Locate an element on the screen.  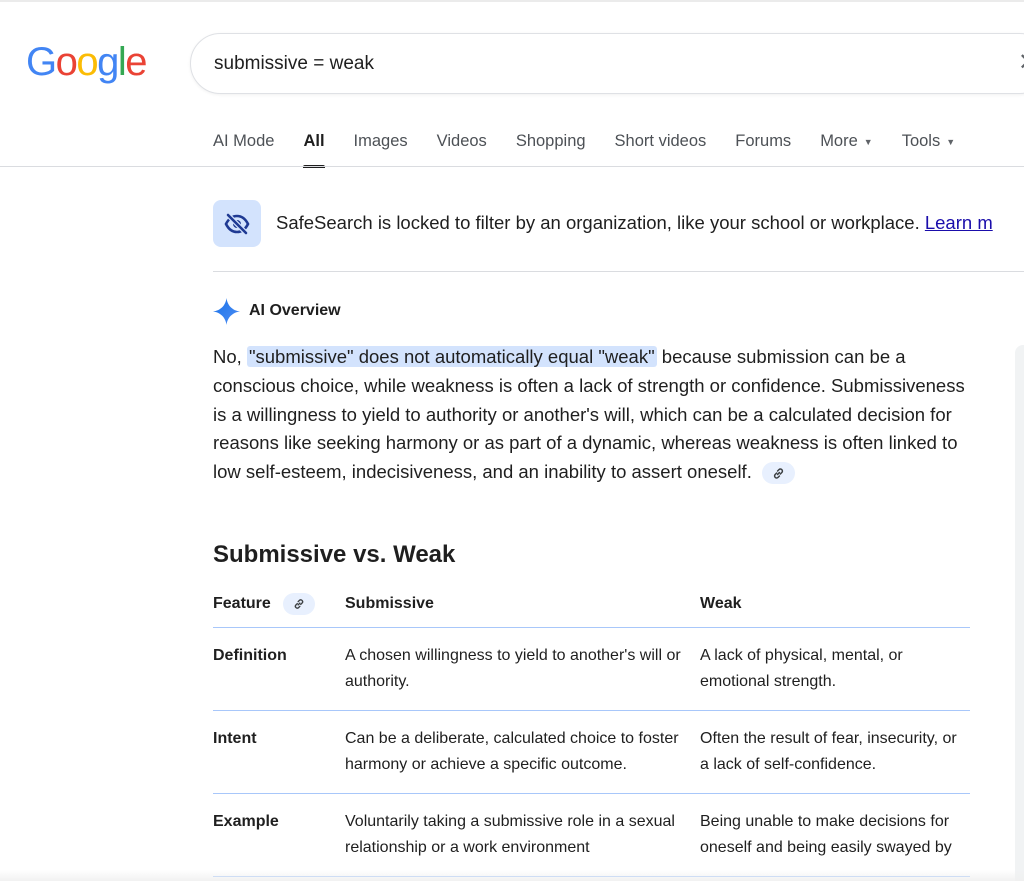
eye-off-icon is located at coordinates (237, 223).